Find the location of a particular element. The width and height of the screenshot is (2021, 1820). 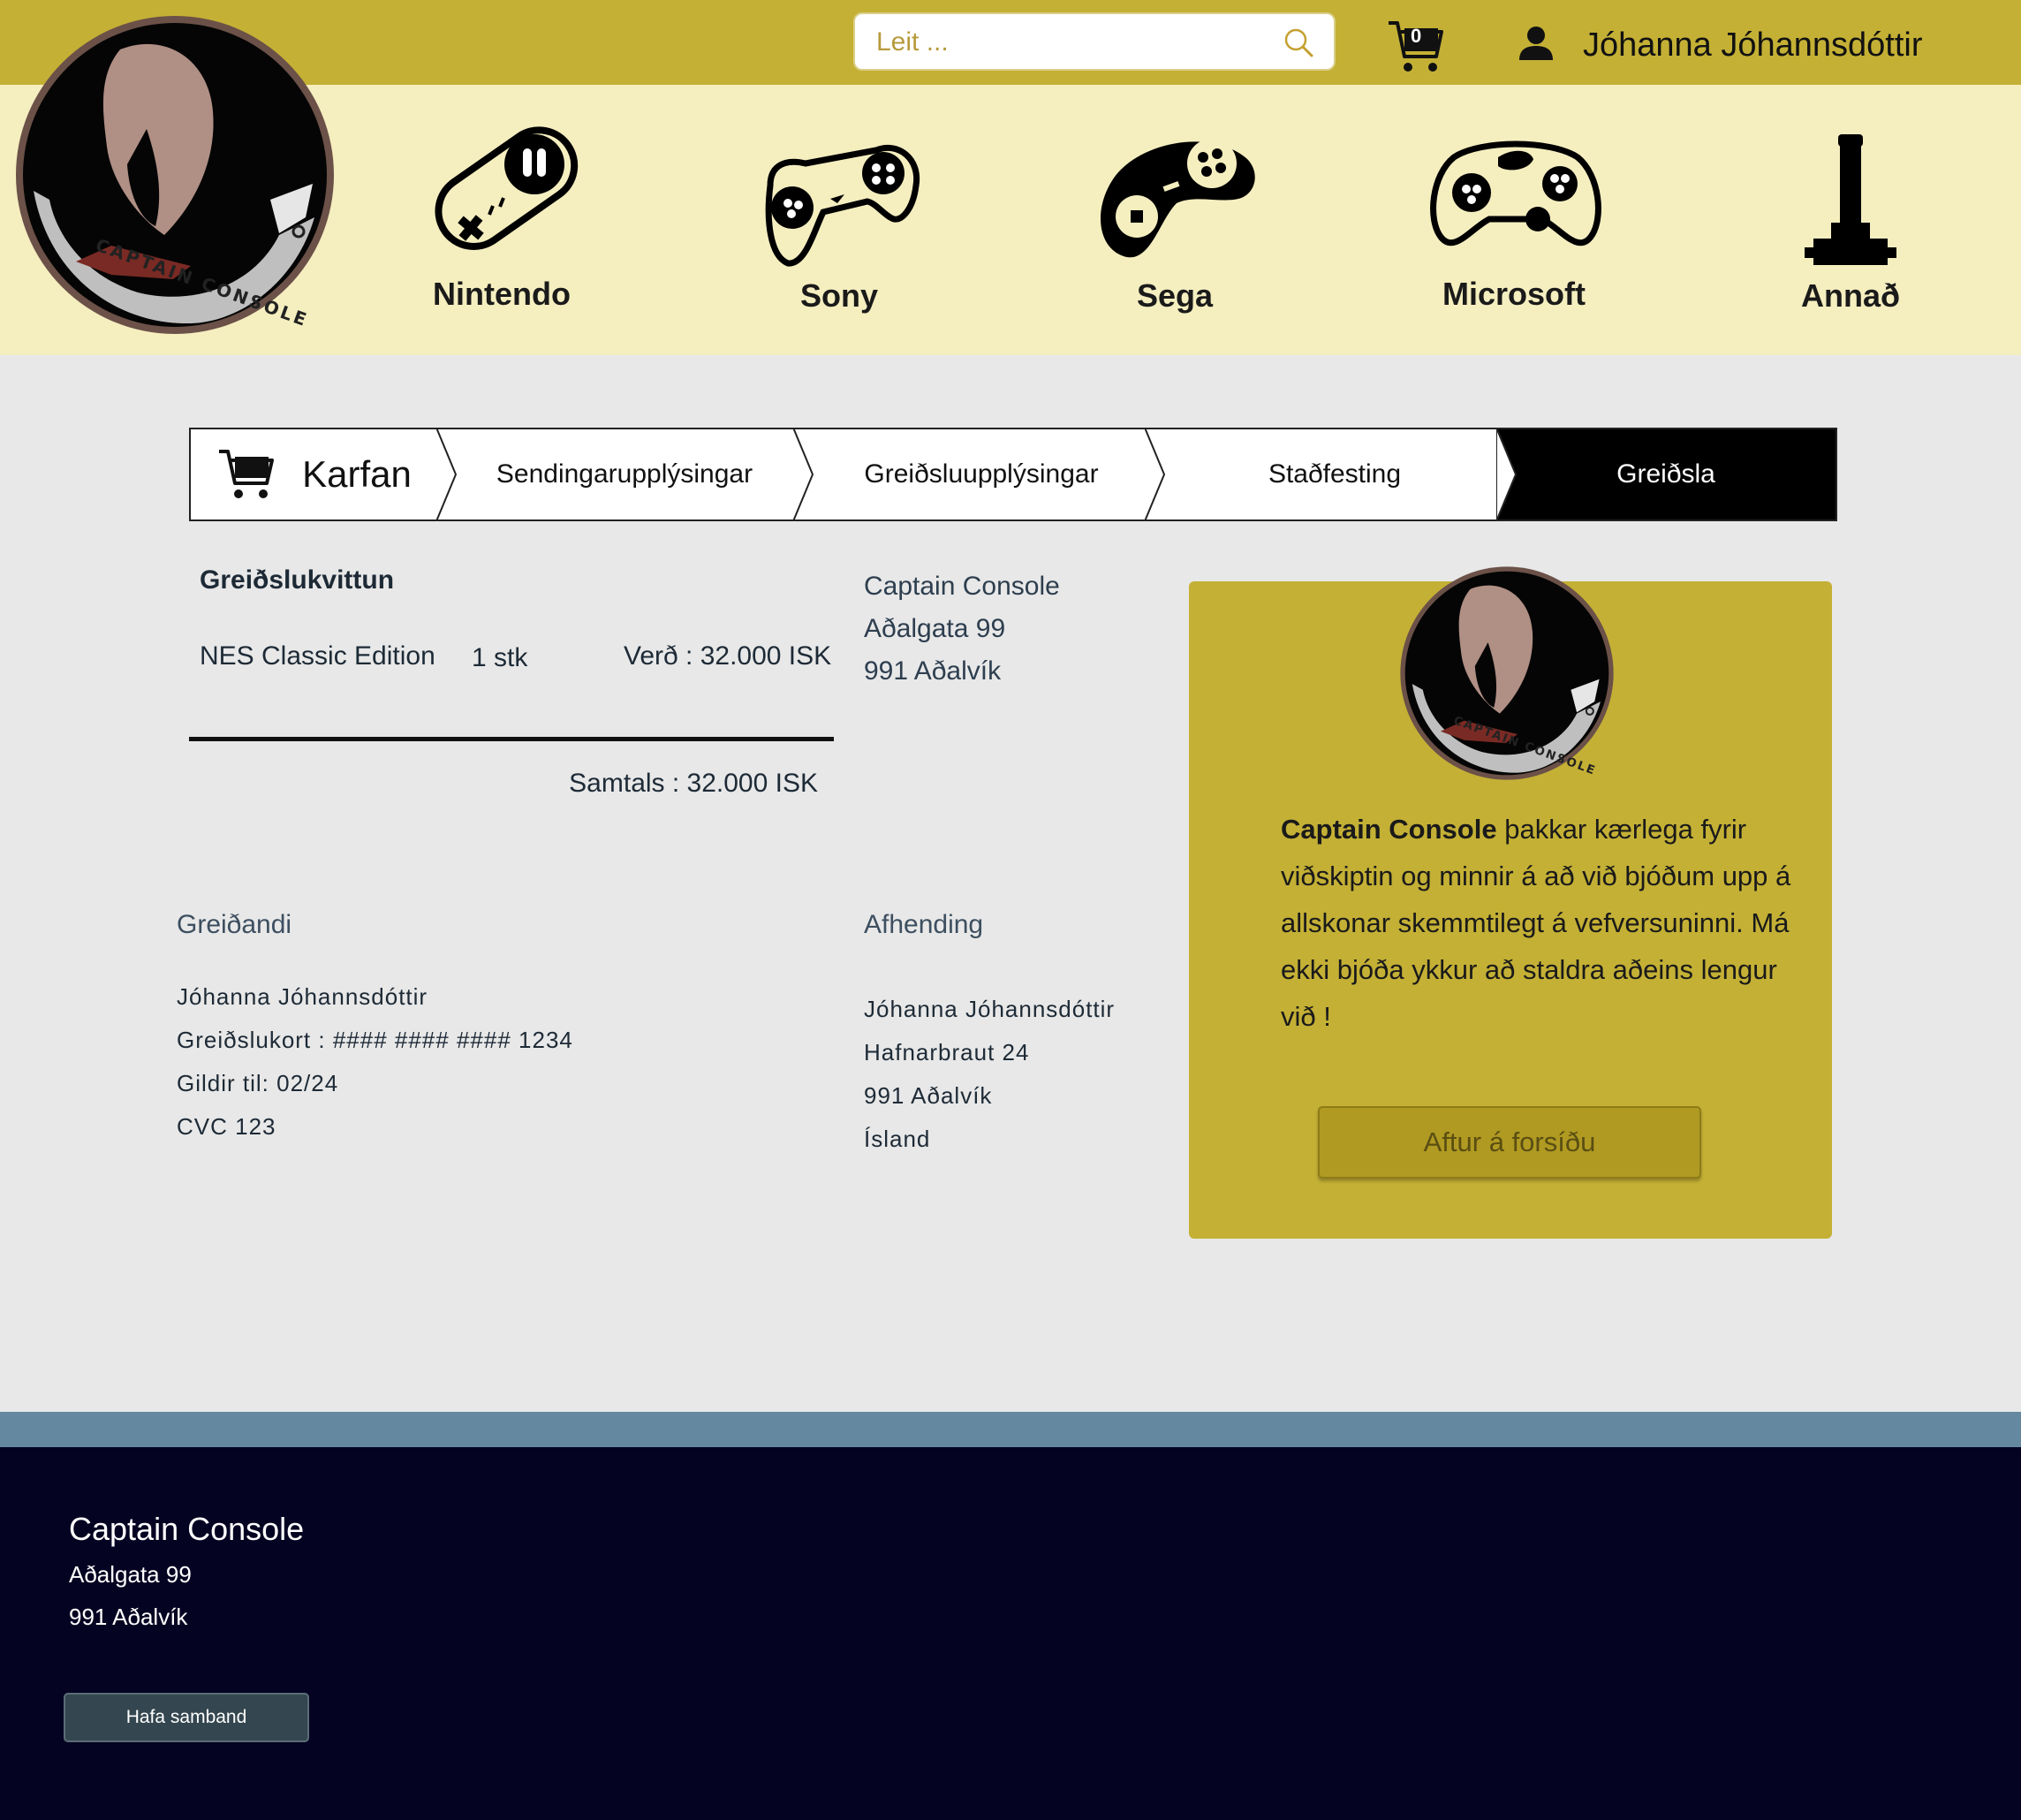

step-label: Staðfesting is located at coordinates (1335, 474).